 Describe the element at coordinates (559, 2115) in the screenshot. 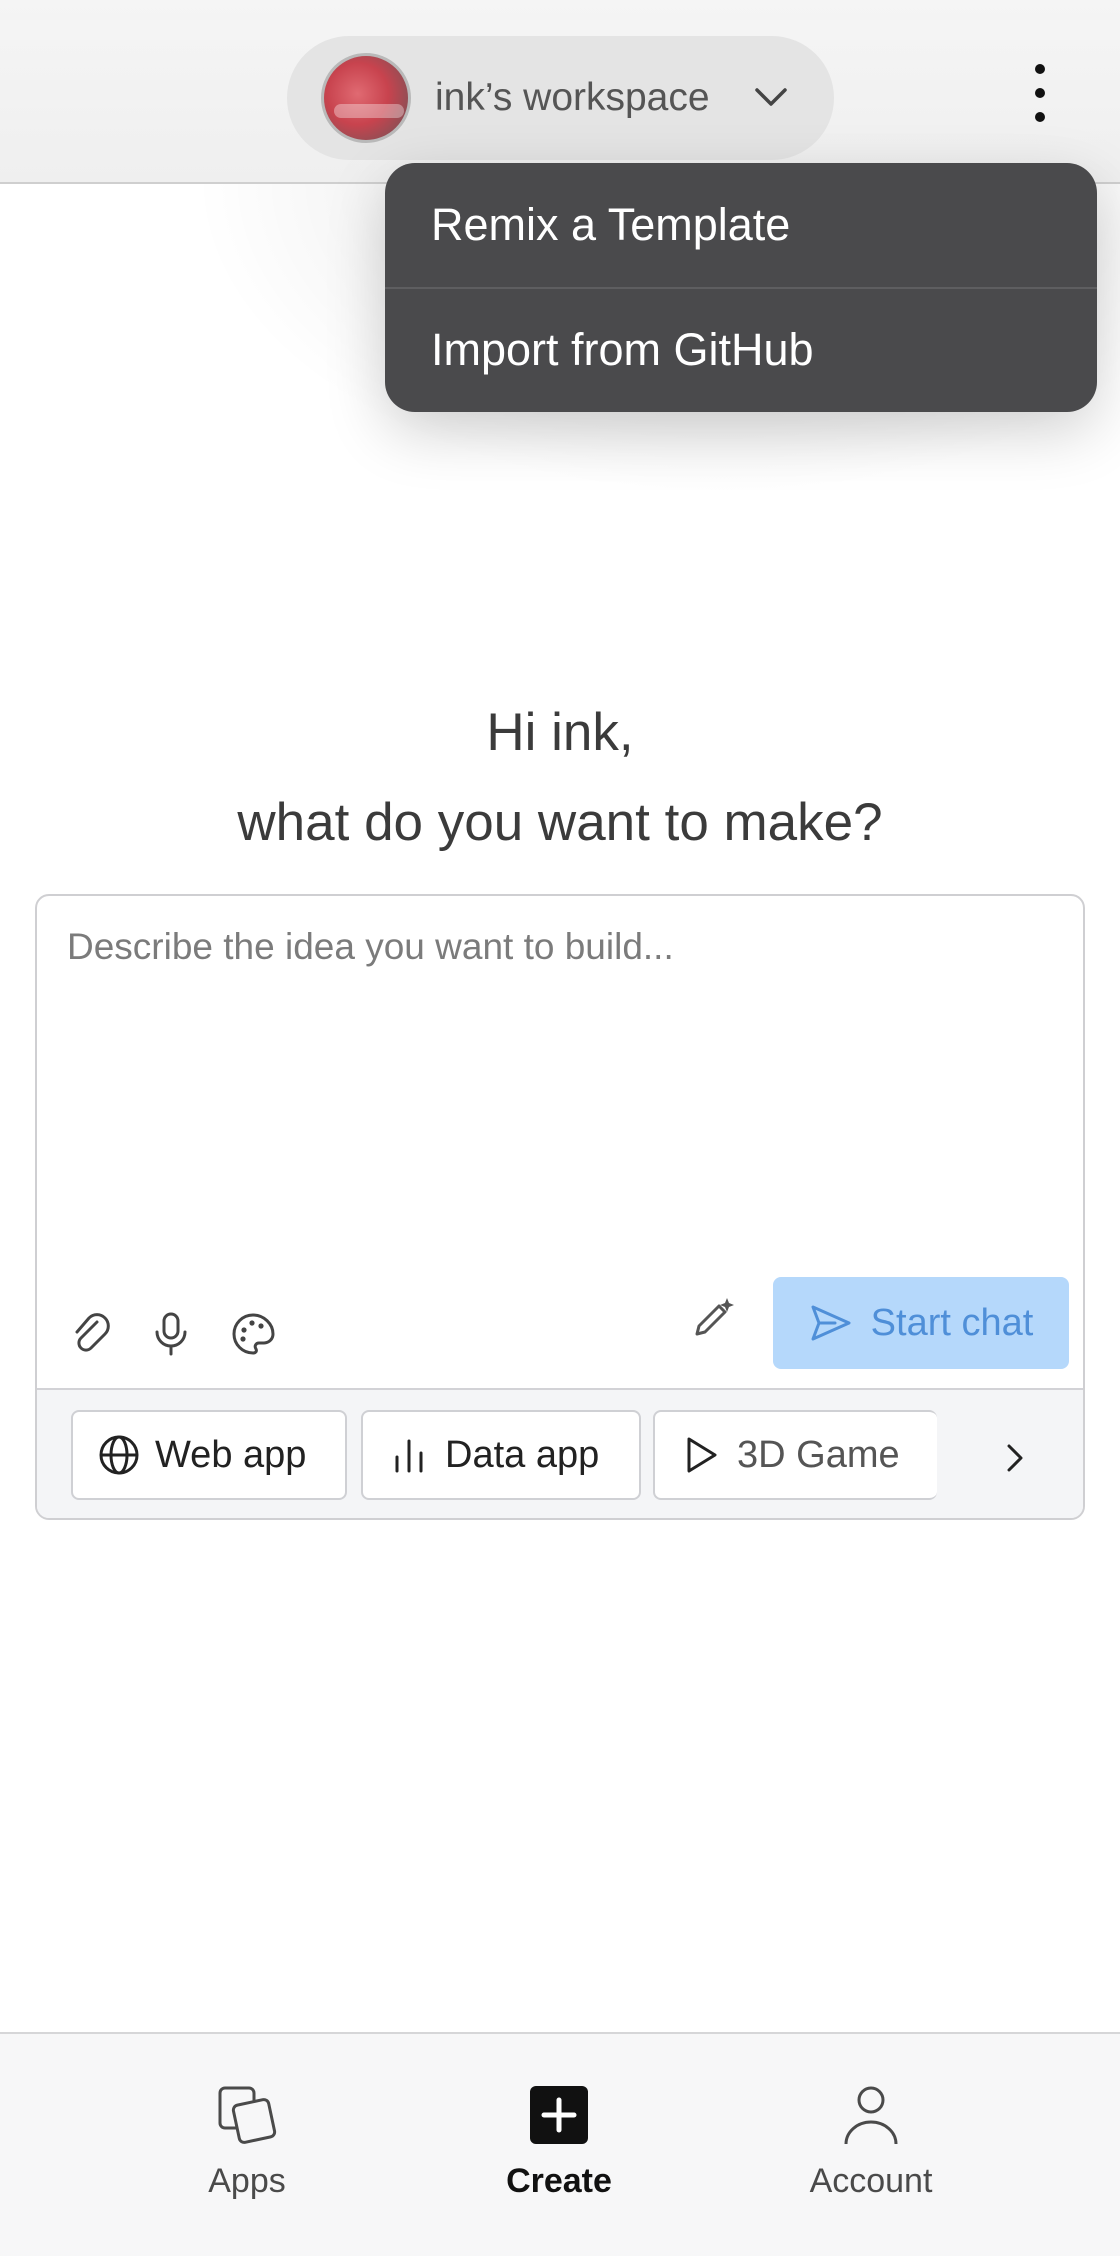

I see `plus-square-icon` at that location.